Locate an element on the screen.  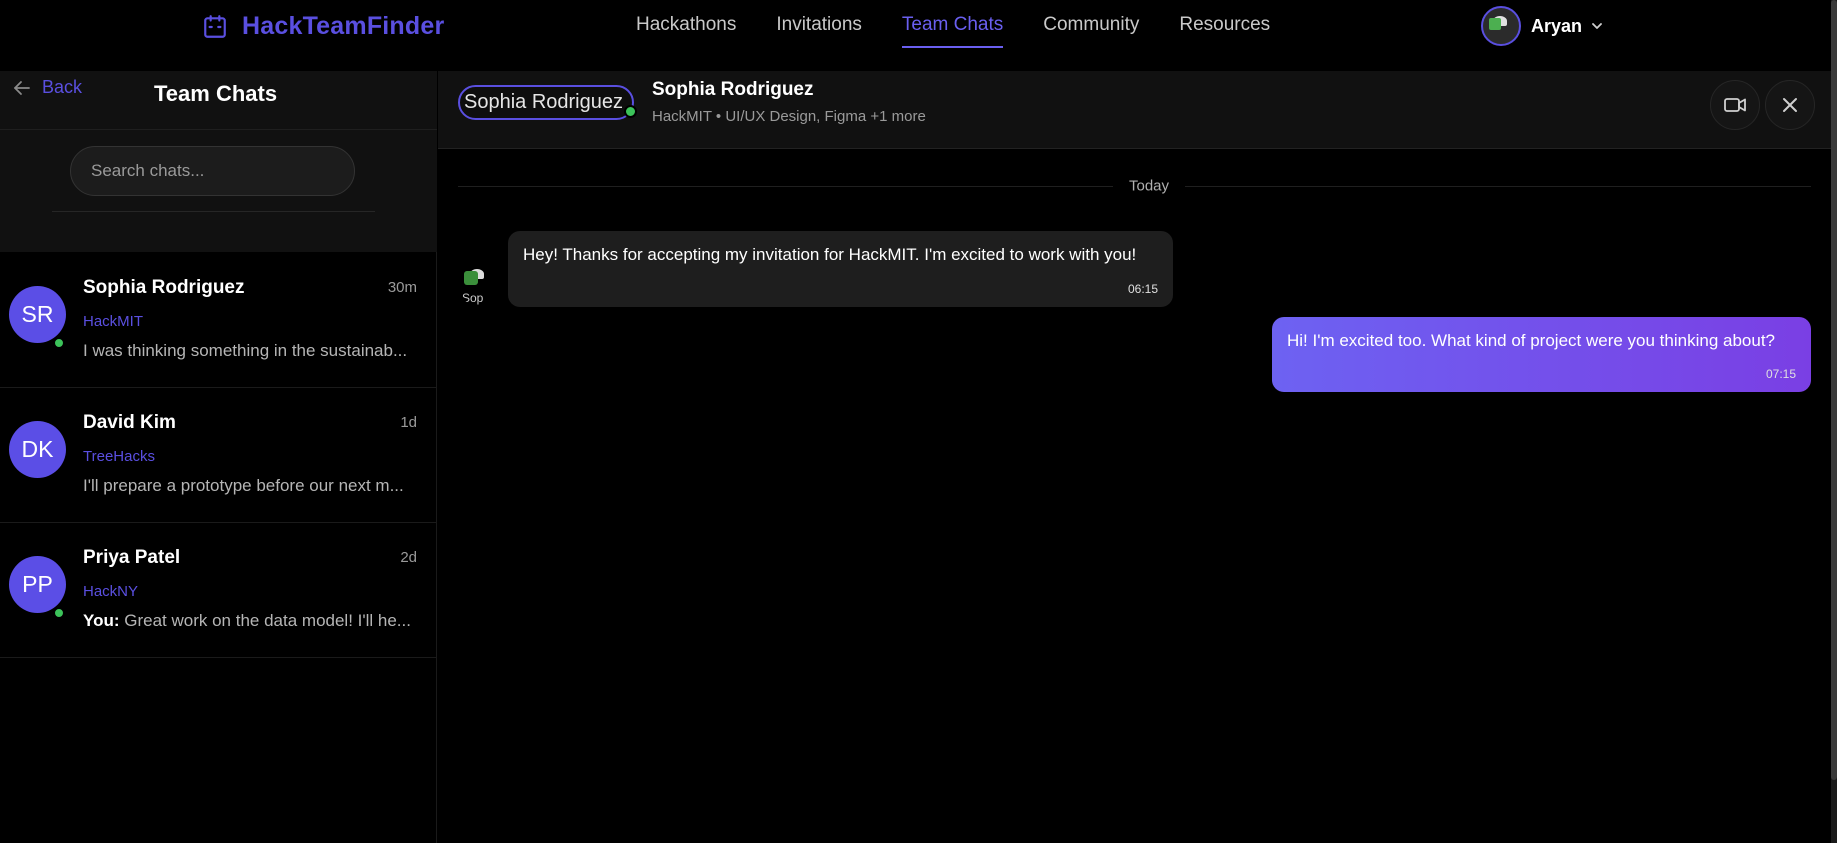
nav-community: Community is located at coordinates (1091, 31).